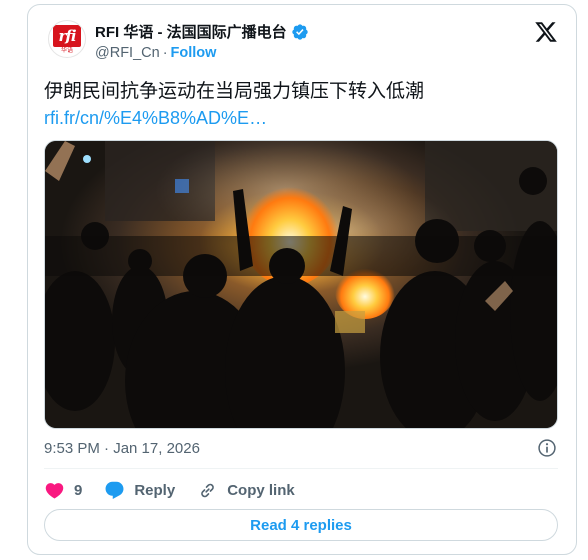  Describe the element at coordinates (122, 448) in the screenshot. I see `tweet-timestamp: 9:53 PM · Jan 17, 2026` at that location.